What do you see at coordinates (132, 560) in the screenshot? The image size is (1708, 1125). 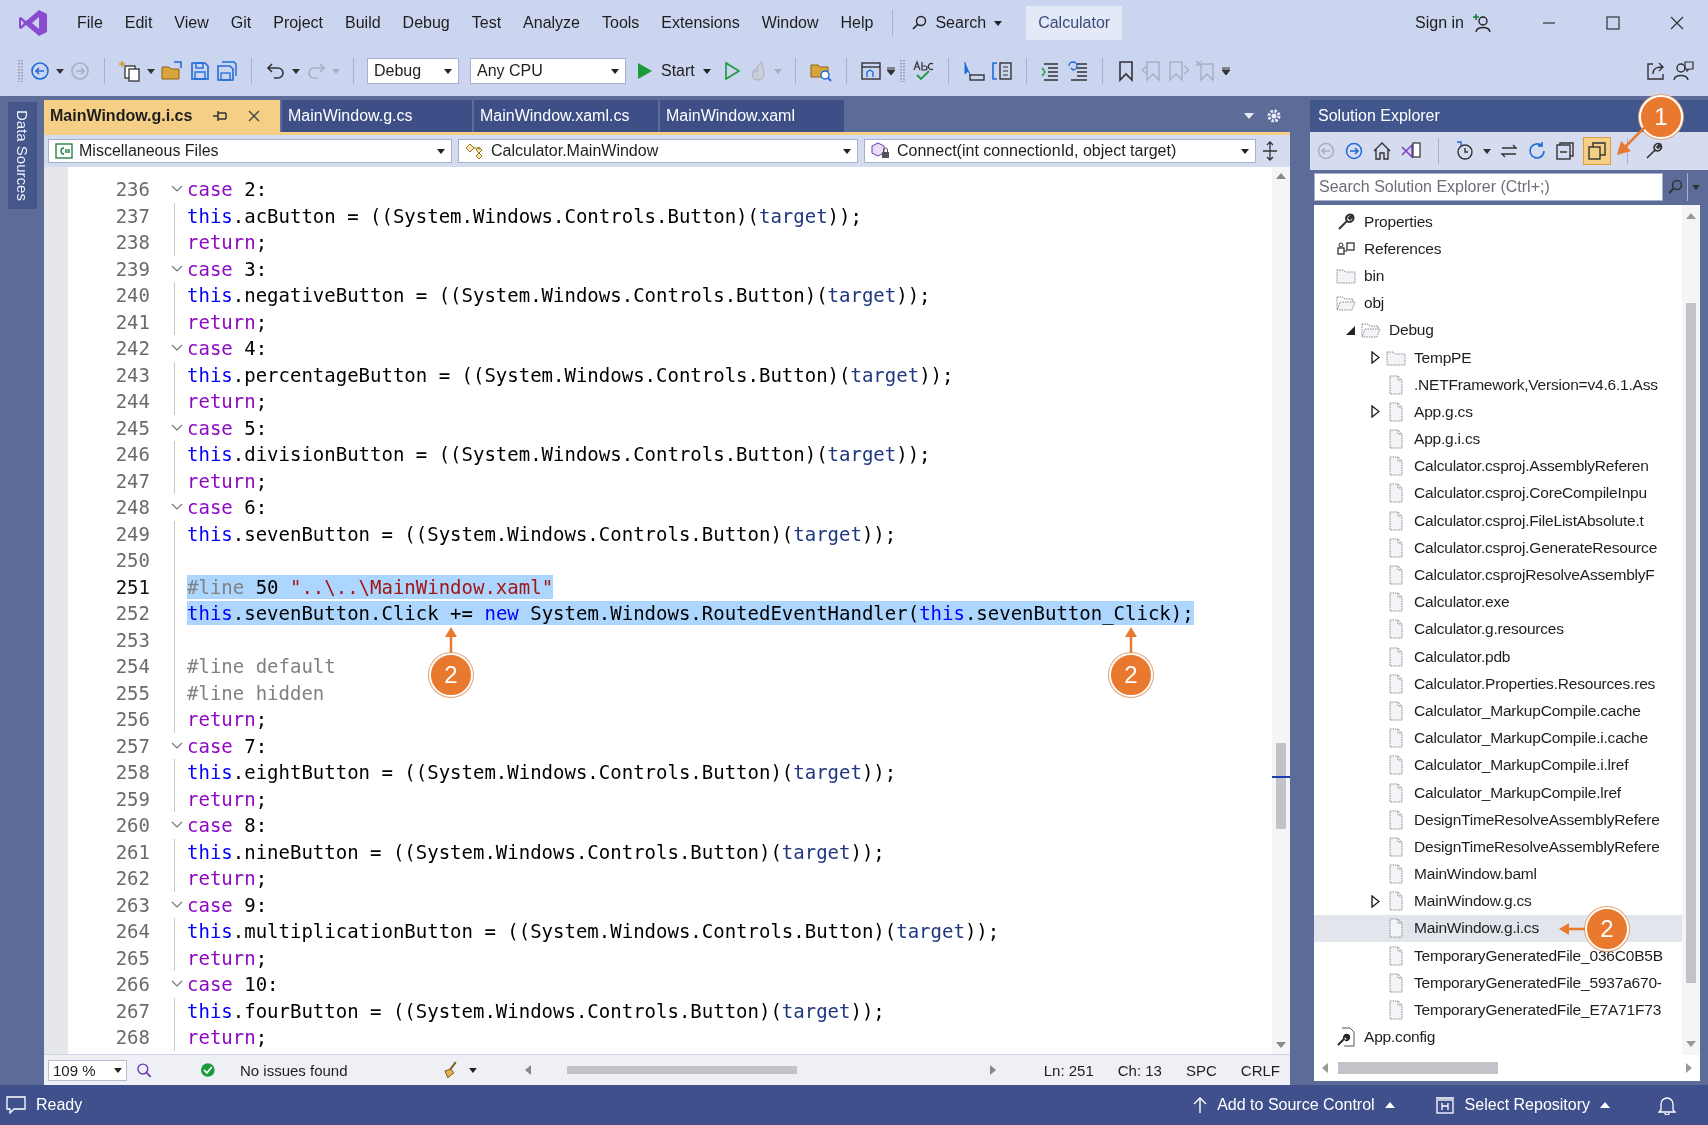 I see `line-number: 250` at bounding box center [132, 560].